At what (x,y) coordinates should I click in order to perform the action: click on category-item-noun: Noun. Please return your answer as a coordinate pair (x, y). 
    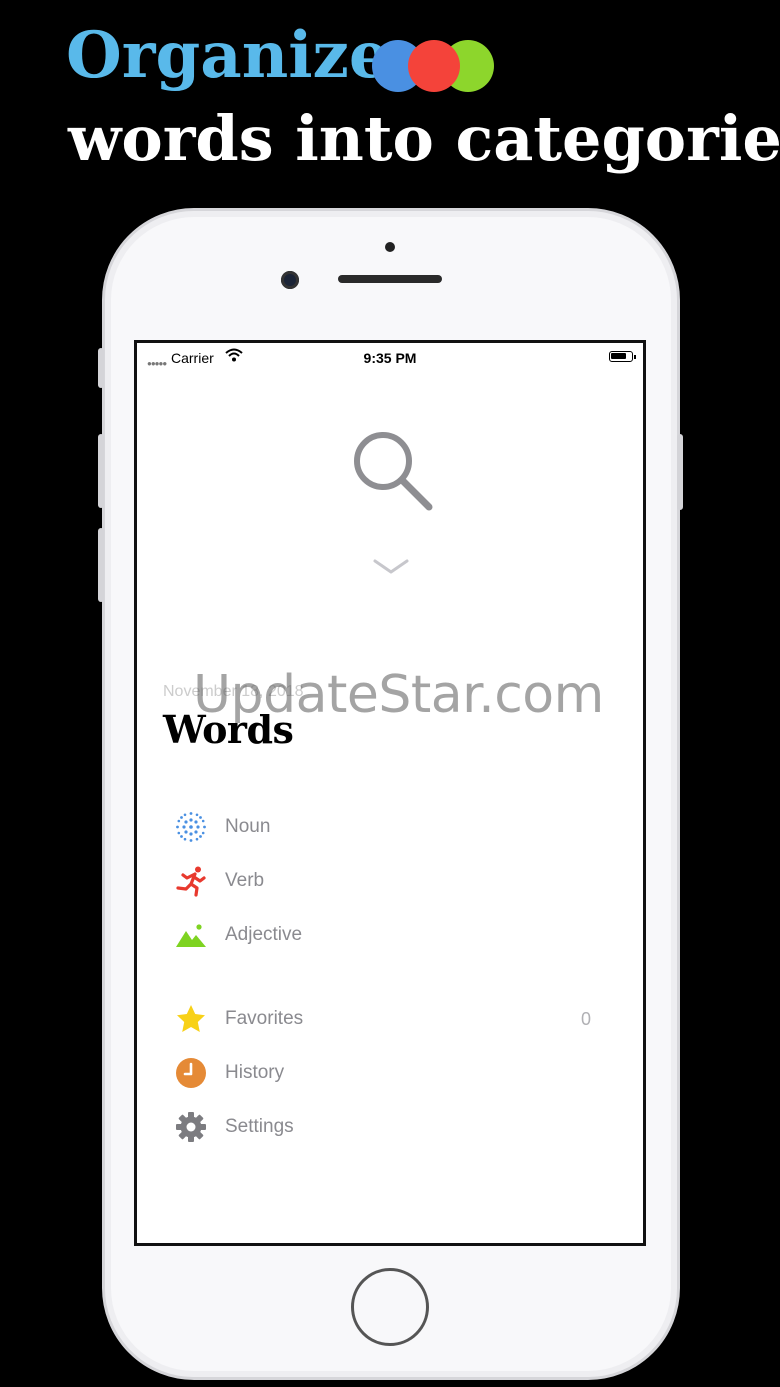
    Looking at the image, I should click on (388, 827).